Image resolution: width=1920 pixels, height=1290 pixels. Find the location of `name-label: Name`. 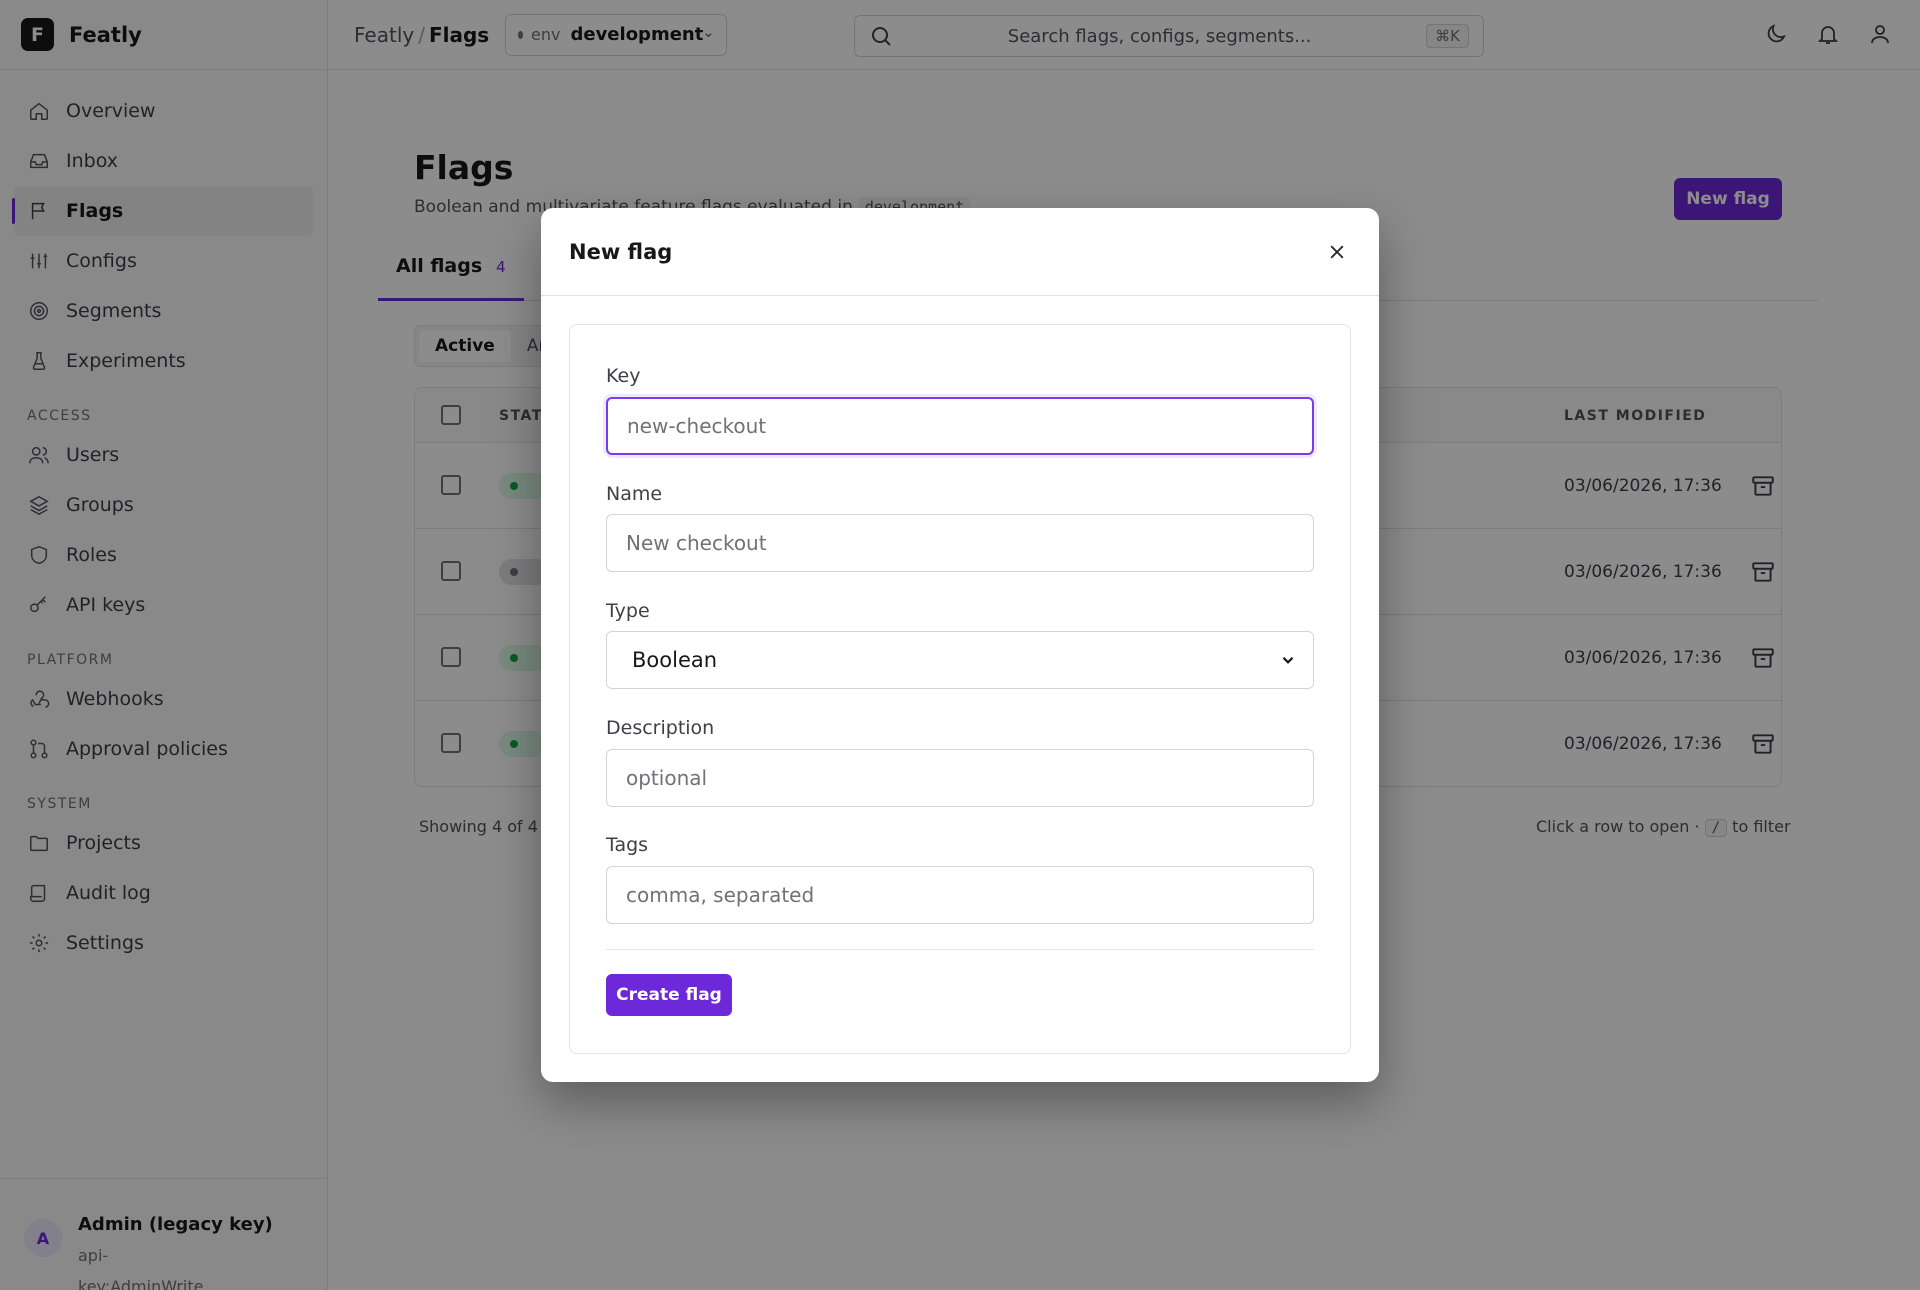

name-label: Name is located at coordinates (634, 494).